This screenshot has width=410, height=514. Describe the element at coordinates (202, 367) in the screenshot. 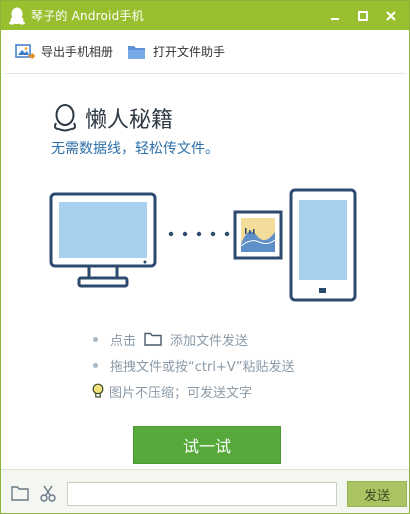

I see `tip-drag-label: 拖拽文件或按“ctrl+V”粘贴发送` at that location.